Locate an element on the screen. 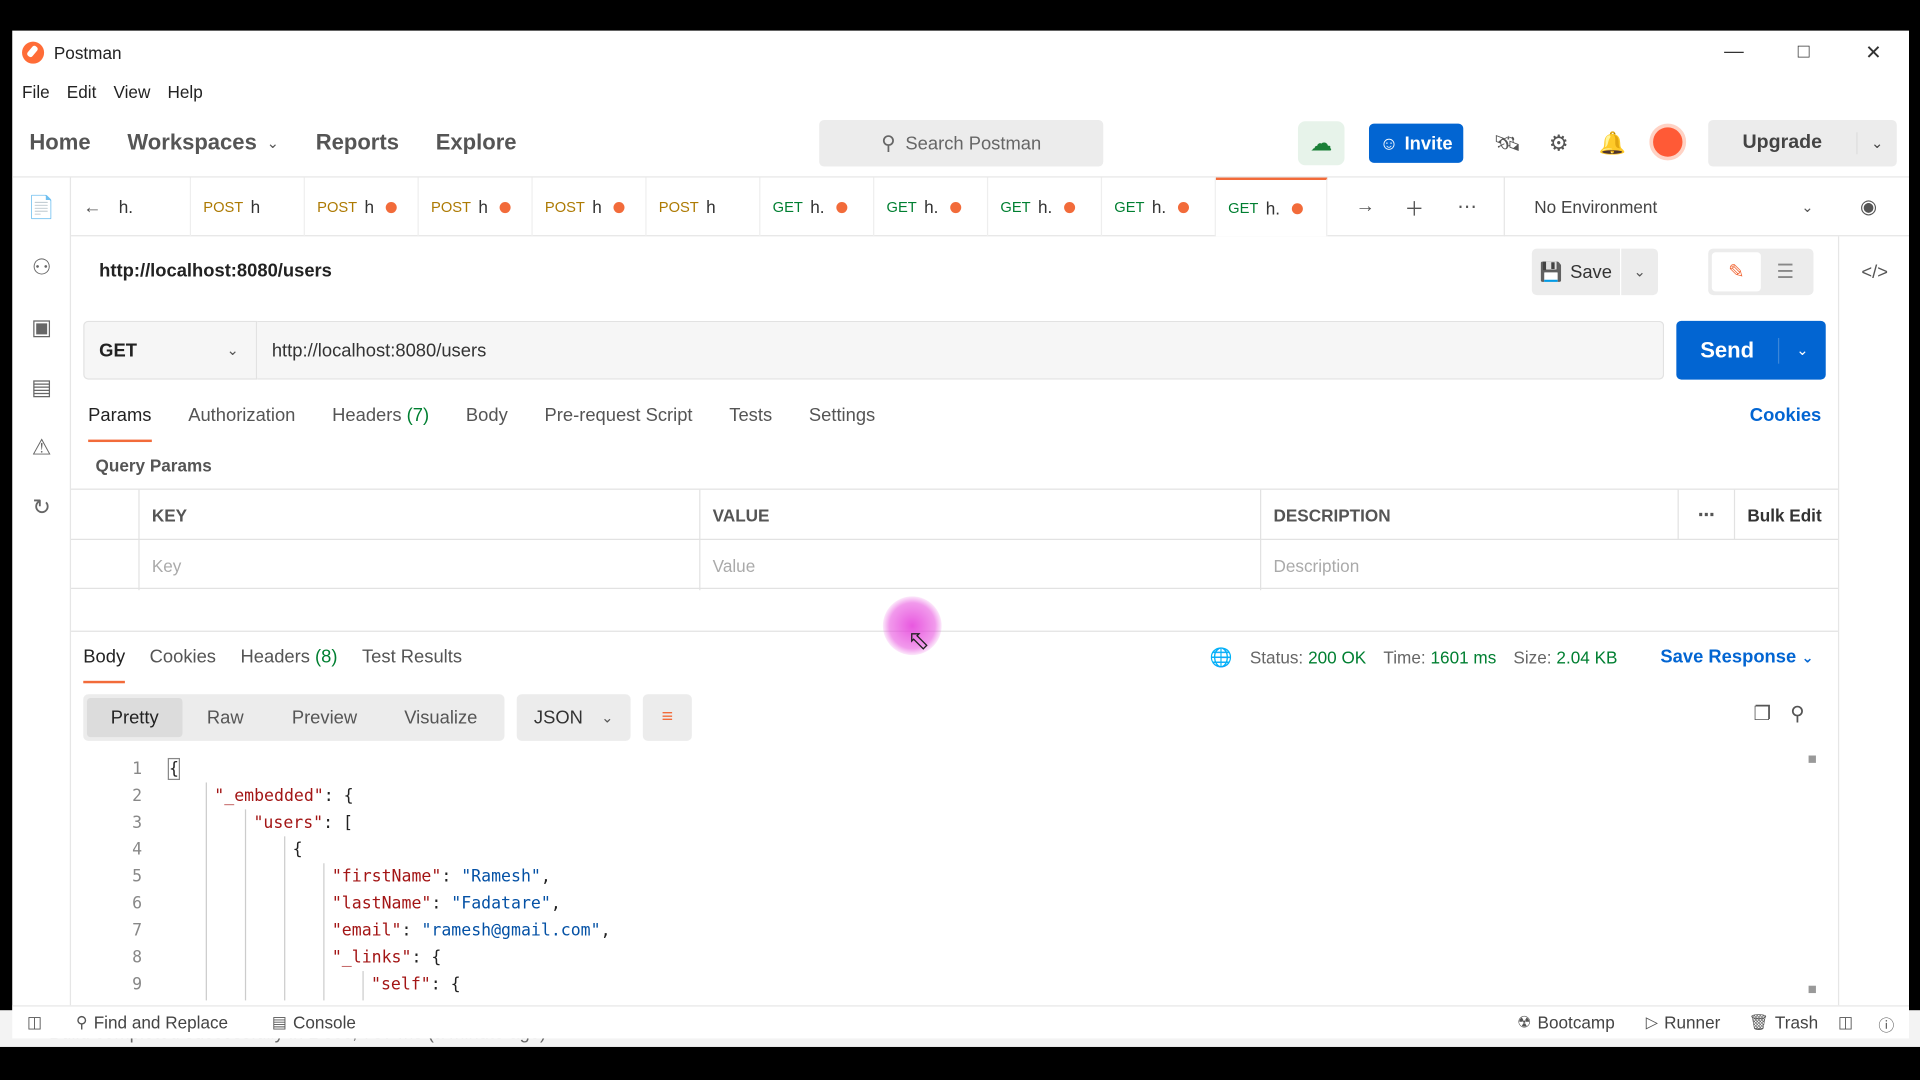  view-raw: Raw is located at coordinates (225, 717).